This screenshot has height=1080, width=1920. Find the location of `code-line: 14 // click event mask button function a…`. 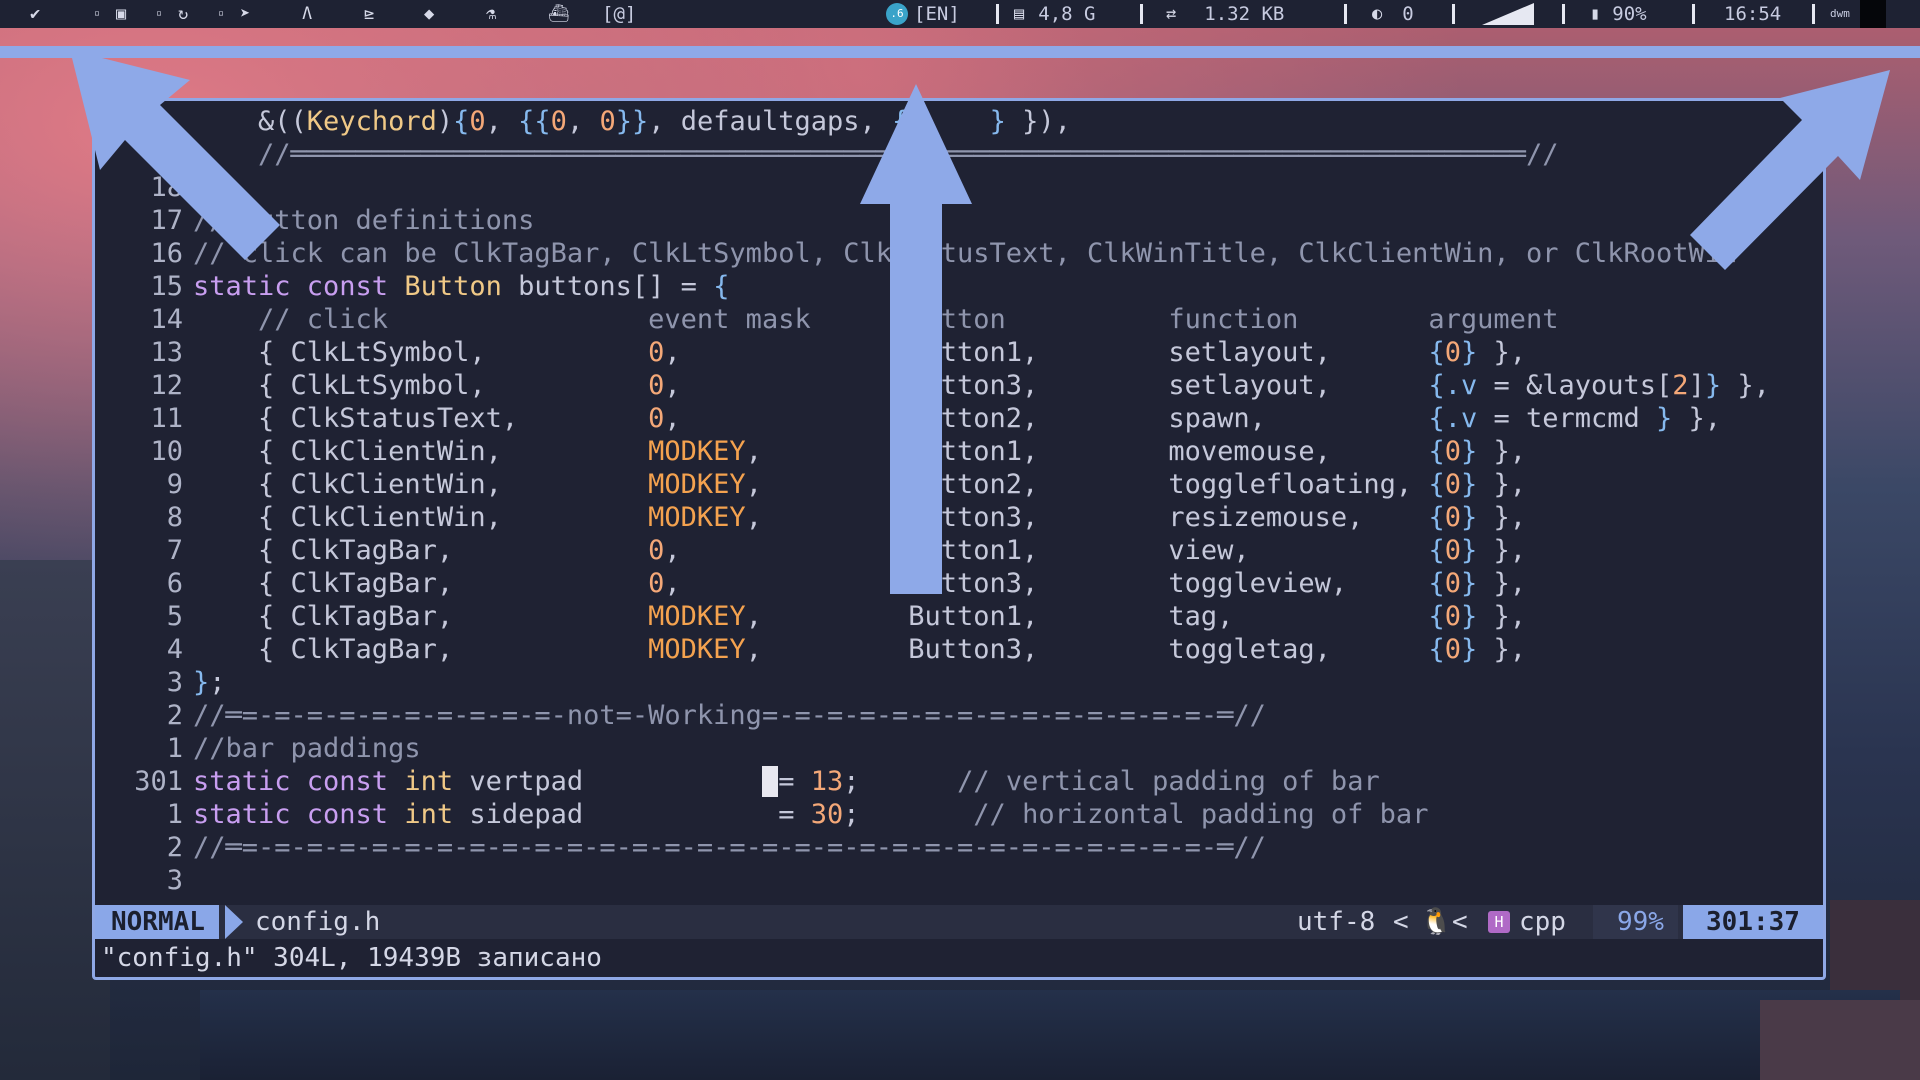

code-line: 14 // click event mask button function a… is located at coordinates (826, 319).